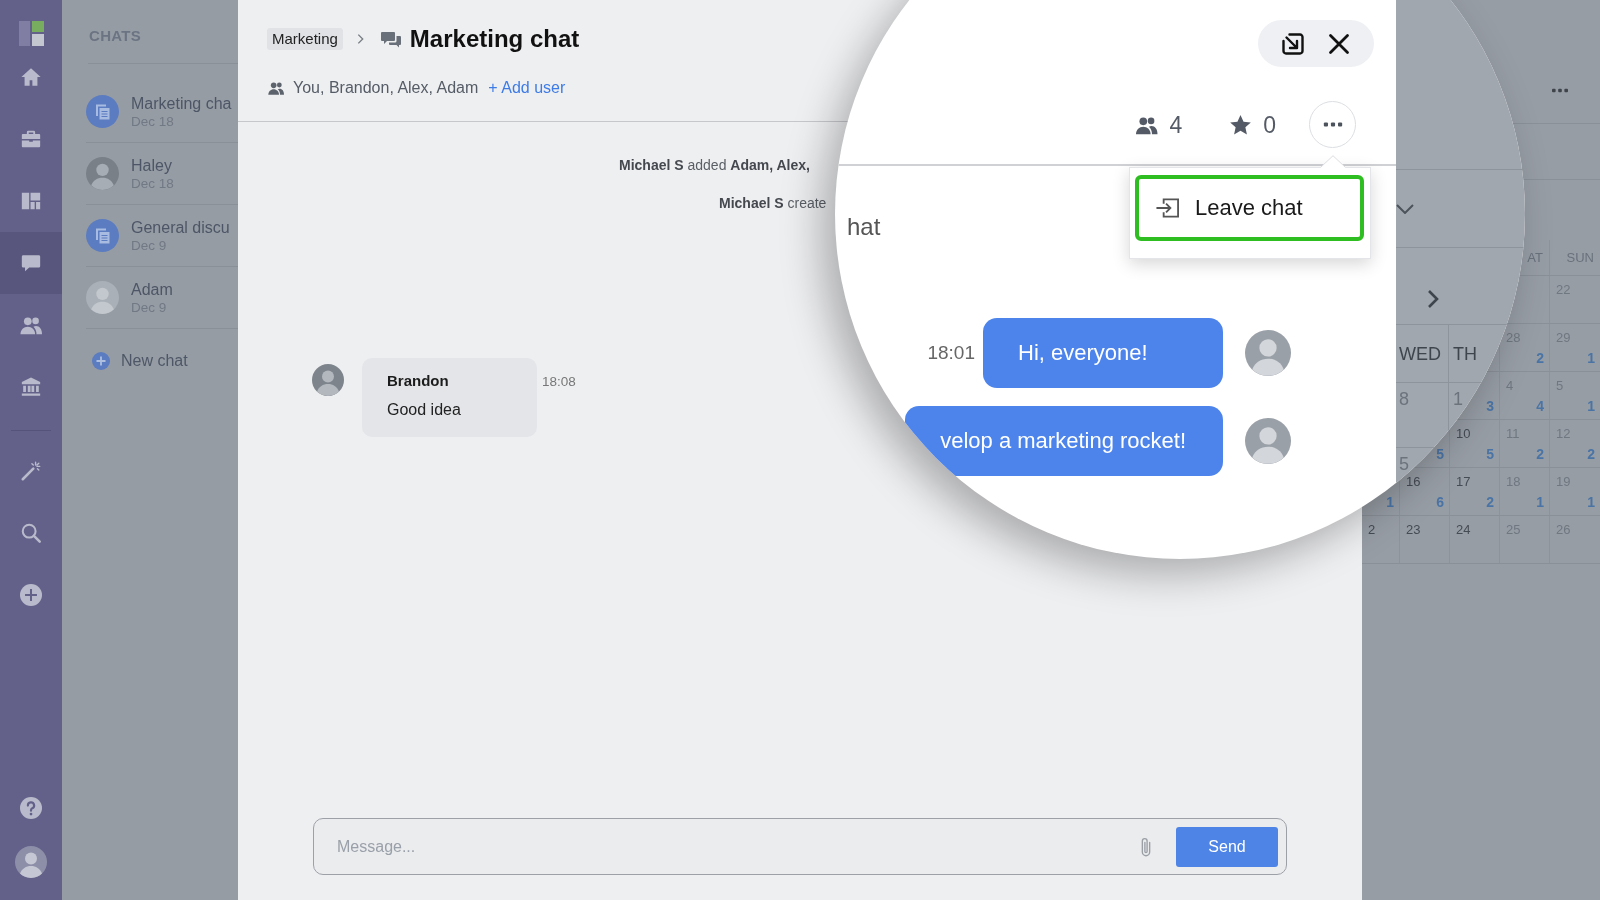 The height and width of the screenshot is (900, 1600). What do you see at coordinates (305, 39) in the screenshot?
I see `breadcrumb-link: Marketing` at bounding box center [305, 39].